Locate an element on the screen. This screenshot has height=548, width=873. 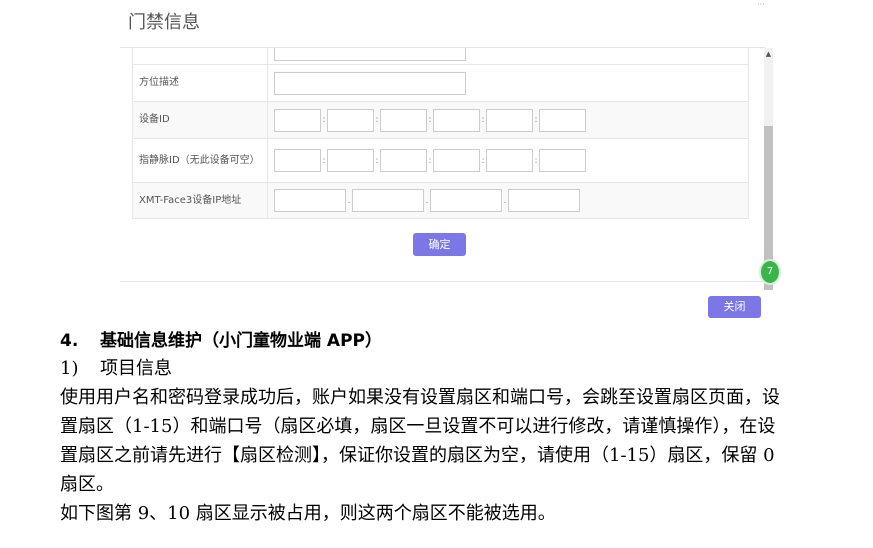
dialog-title: 门禁信息 is located at coordinates (164, 22).